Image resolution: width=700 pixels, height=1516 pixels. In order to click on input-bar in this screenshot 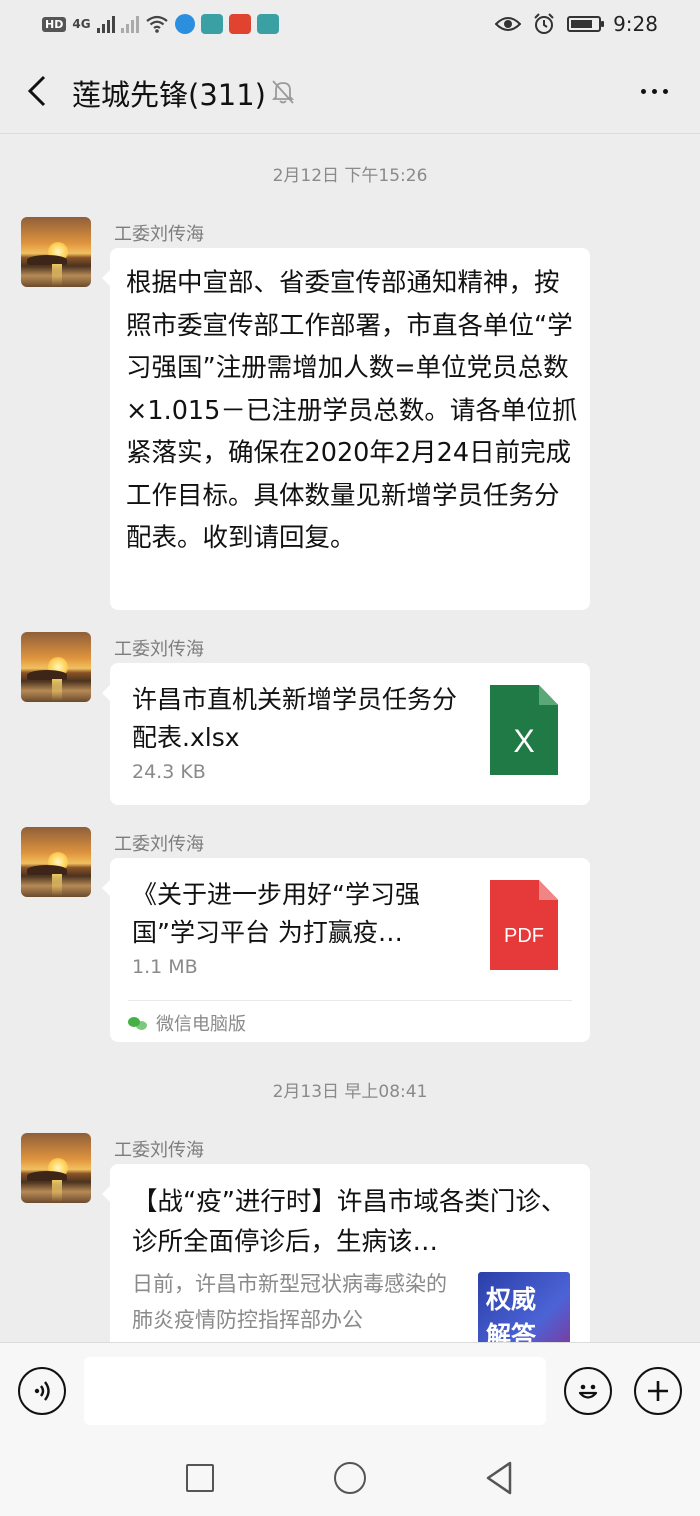, I will do `click(350, 1391)`.